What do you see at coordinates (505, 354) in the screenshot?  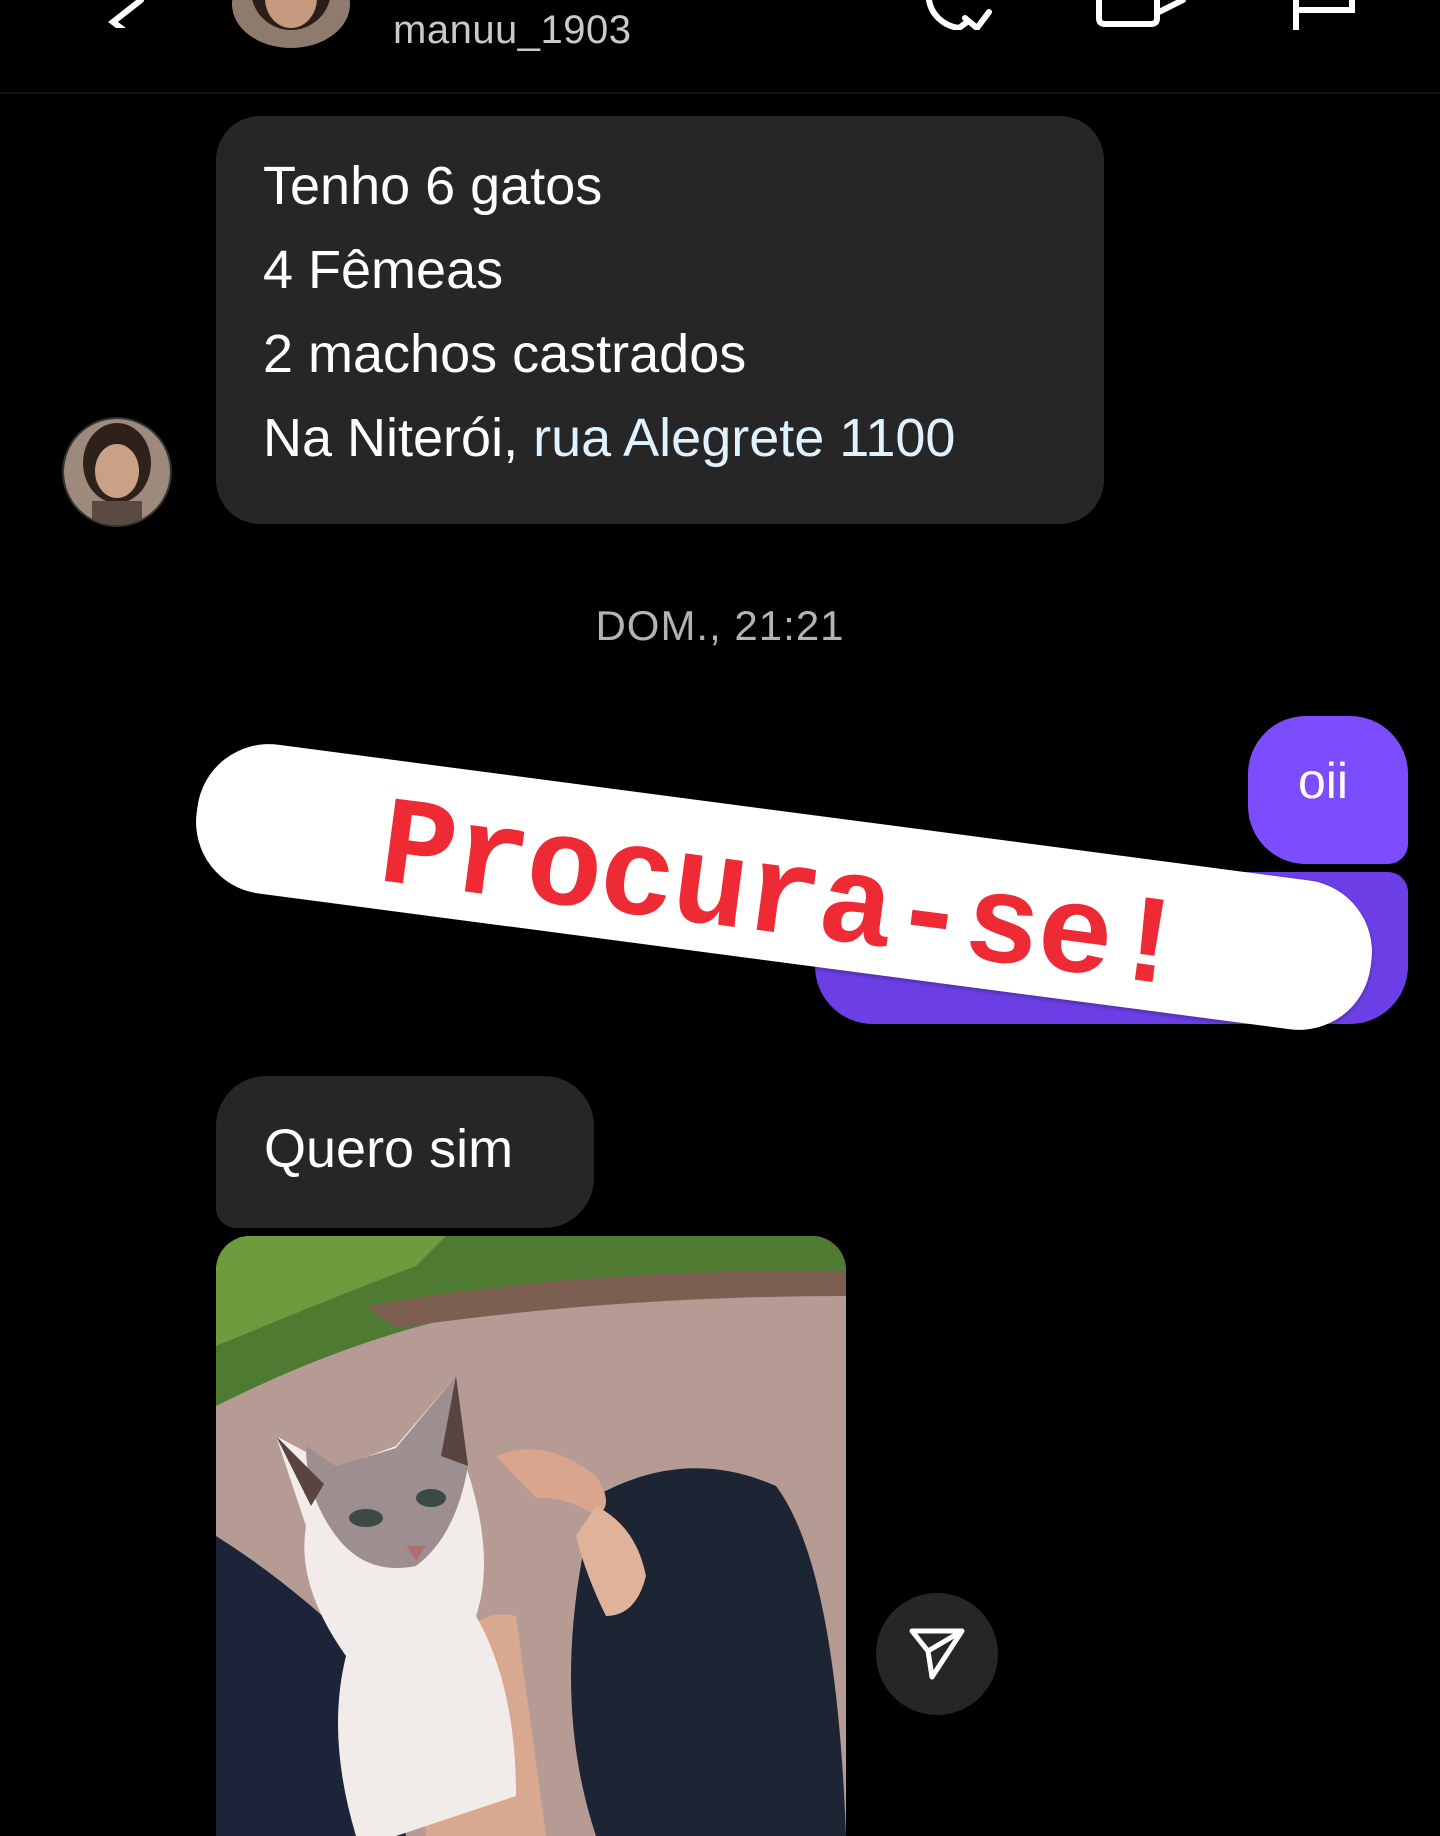 I see `message-line: 2 machos castrados` at bounding box center [505, 354].